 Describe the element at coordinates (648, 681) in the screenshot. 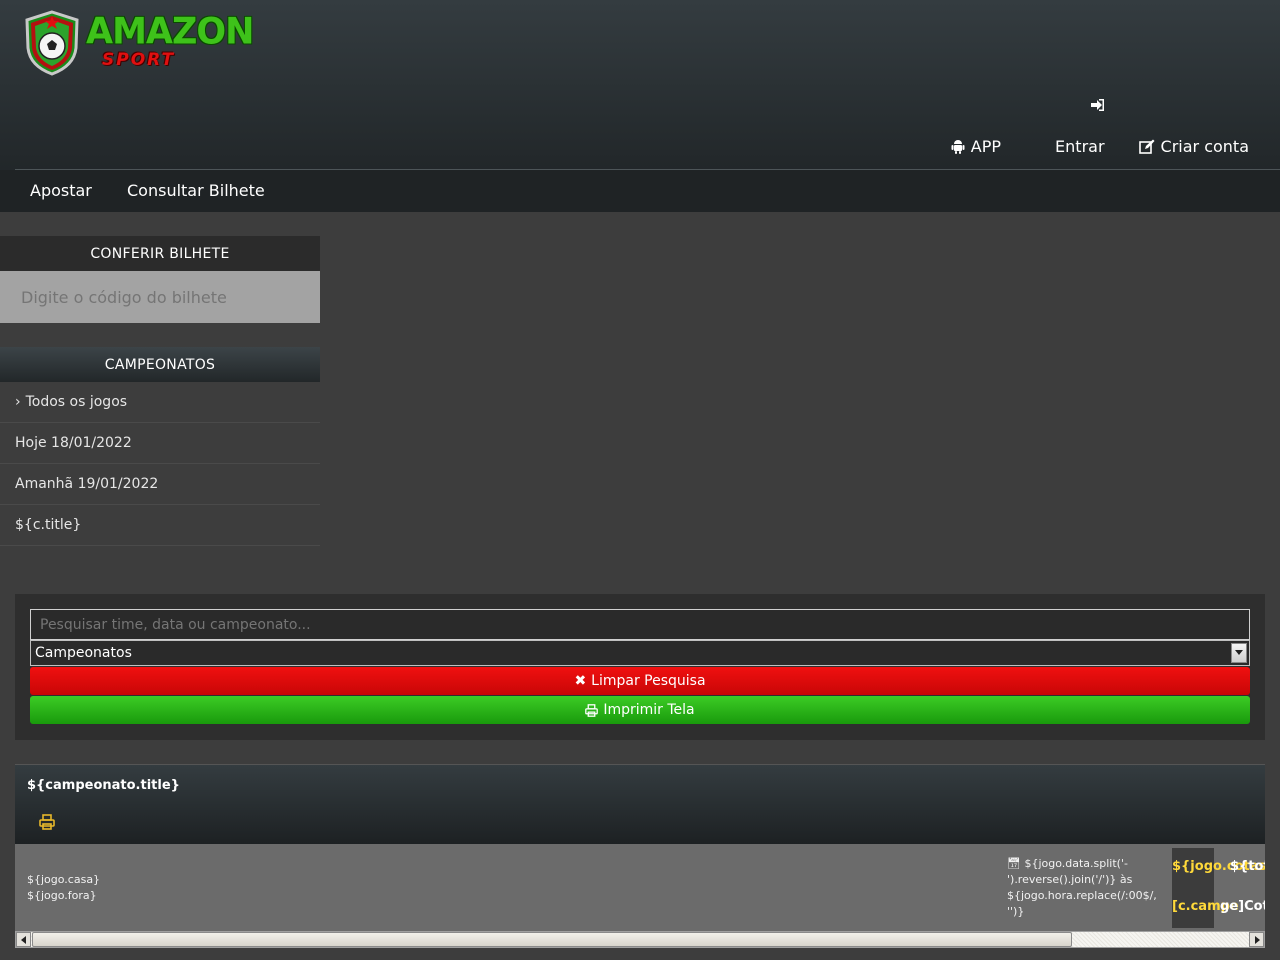

I see `clear-search-label: Limpar Pesquisa` at that location.